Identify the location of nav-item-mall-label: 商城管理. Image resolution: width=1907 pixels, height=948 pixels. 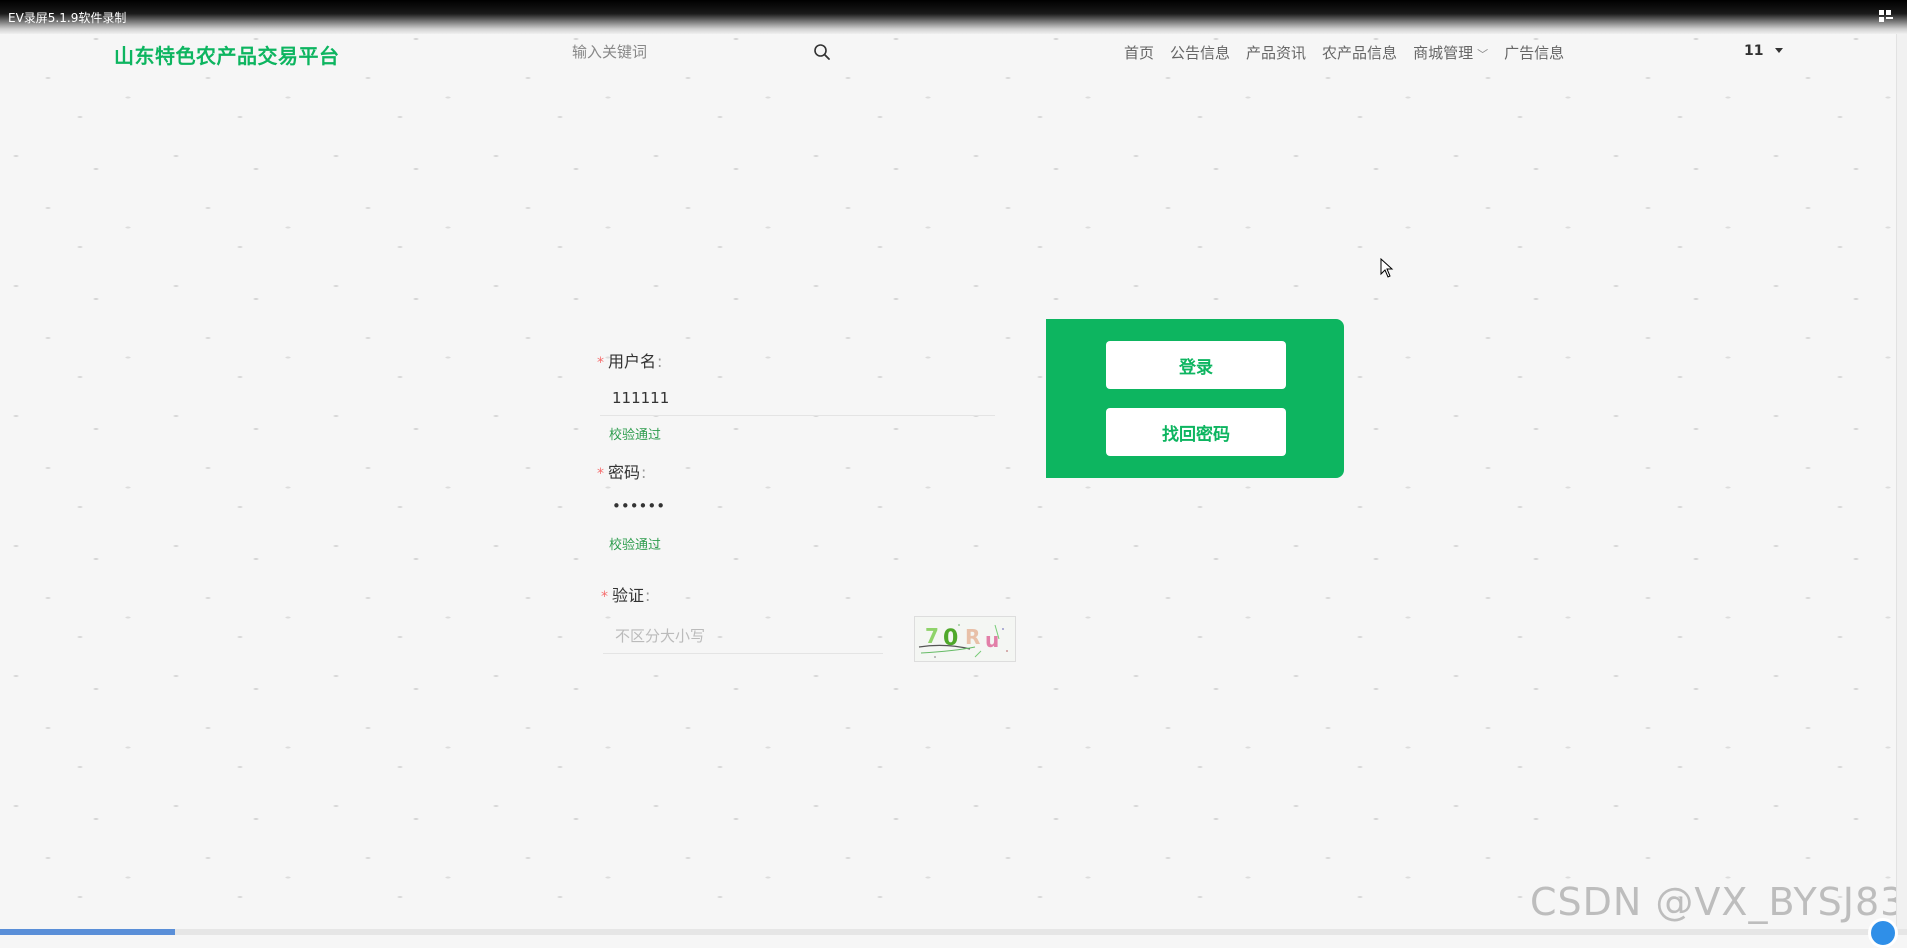
(1443, 53).